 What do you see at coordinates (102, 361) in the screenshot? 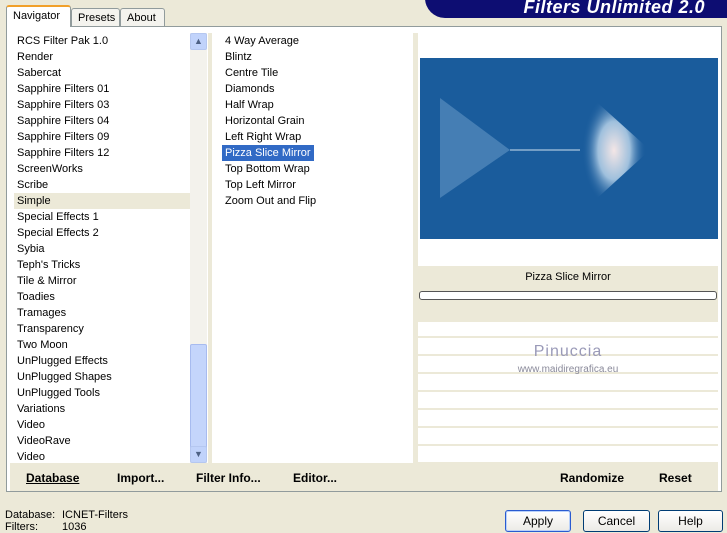
I see `list-item: UnPlugged Effects` at bounding box center [102, 361].